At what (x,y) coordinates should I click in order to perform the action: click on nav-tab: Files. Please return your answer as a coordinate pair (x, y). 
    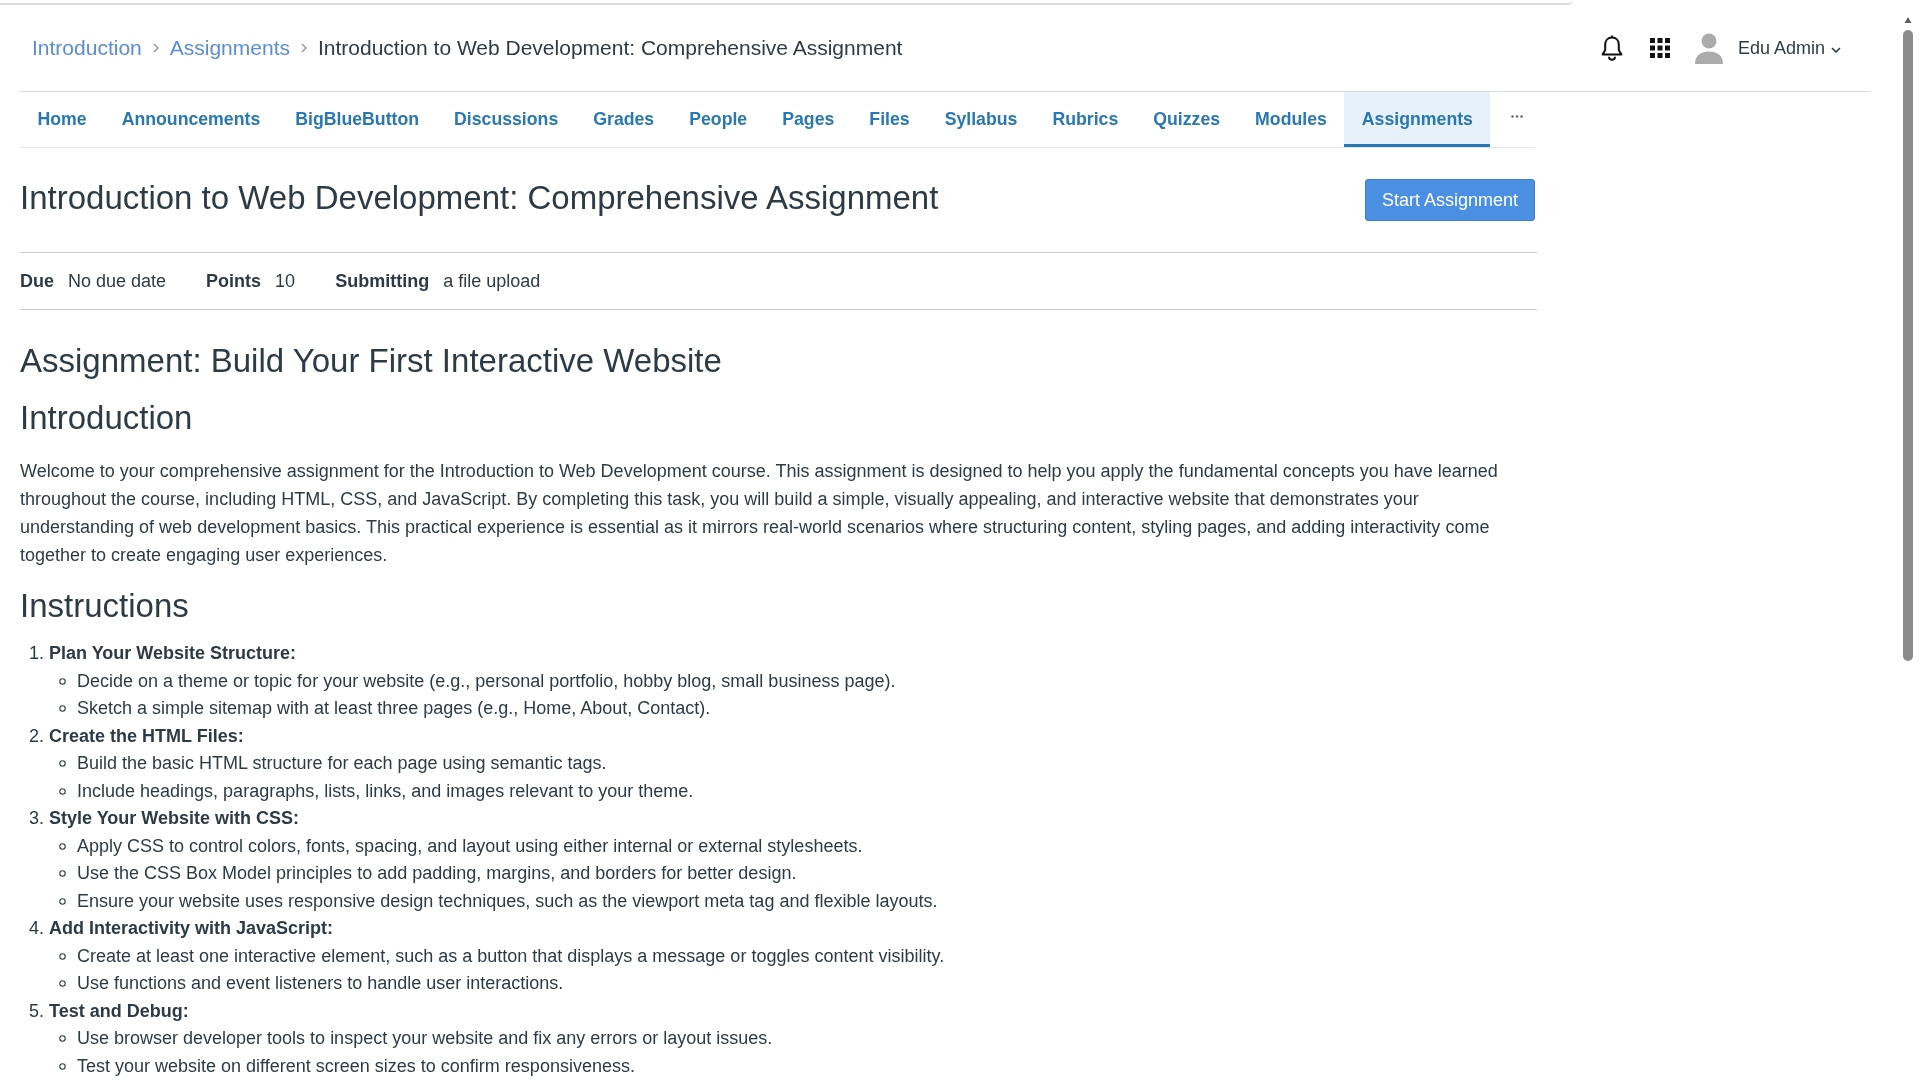
    Looking at the image, I should click on (889, 119).